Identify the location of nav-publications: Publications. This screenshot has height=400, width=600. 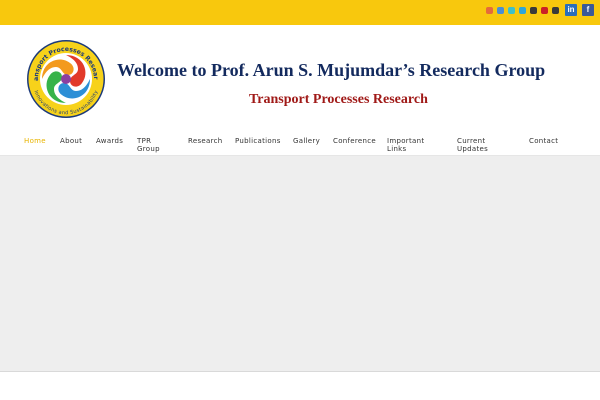
(258, 141).